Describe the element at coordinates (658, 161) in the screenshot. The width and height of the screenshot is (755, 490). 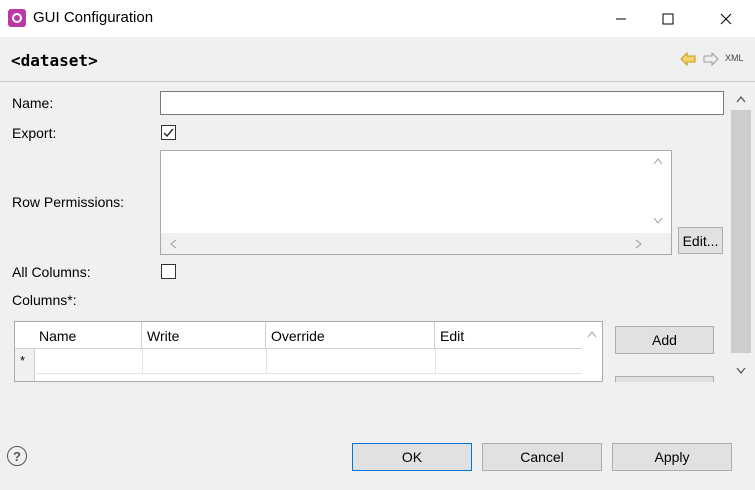
I see `scroll-up-icon` at that location.